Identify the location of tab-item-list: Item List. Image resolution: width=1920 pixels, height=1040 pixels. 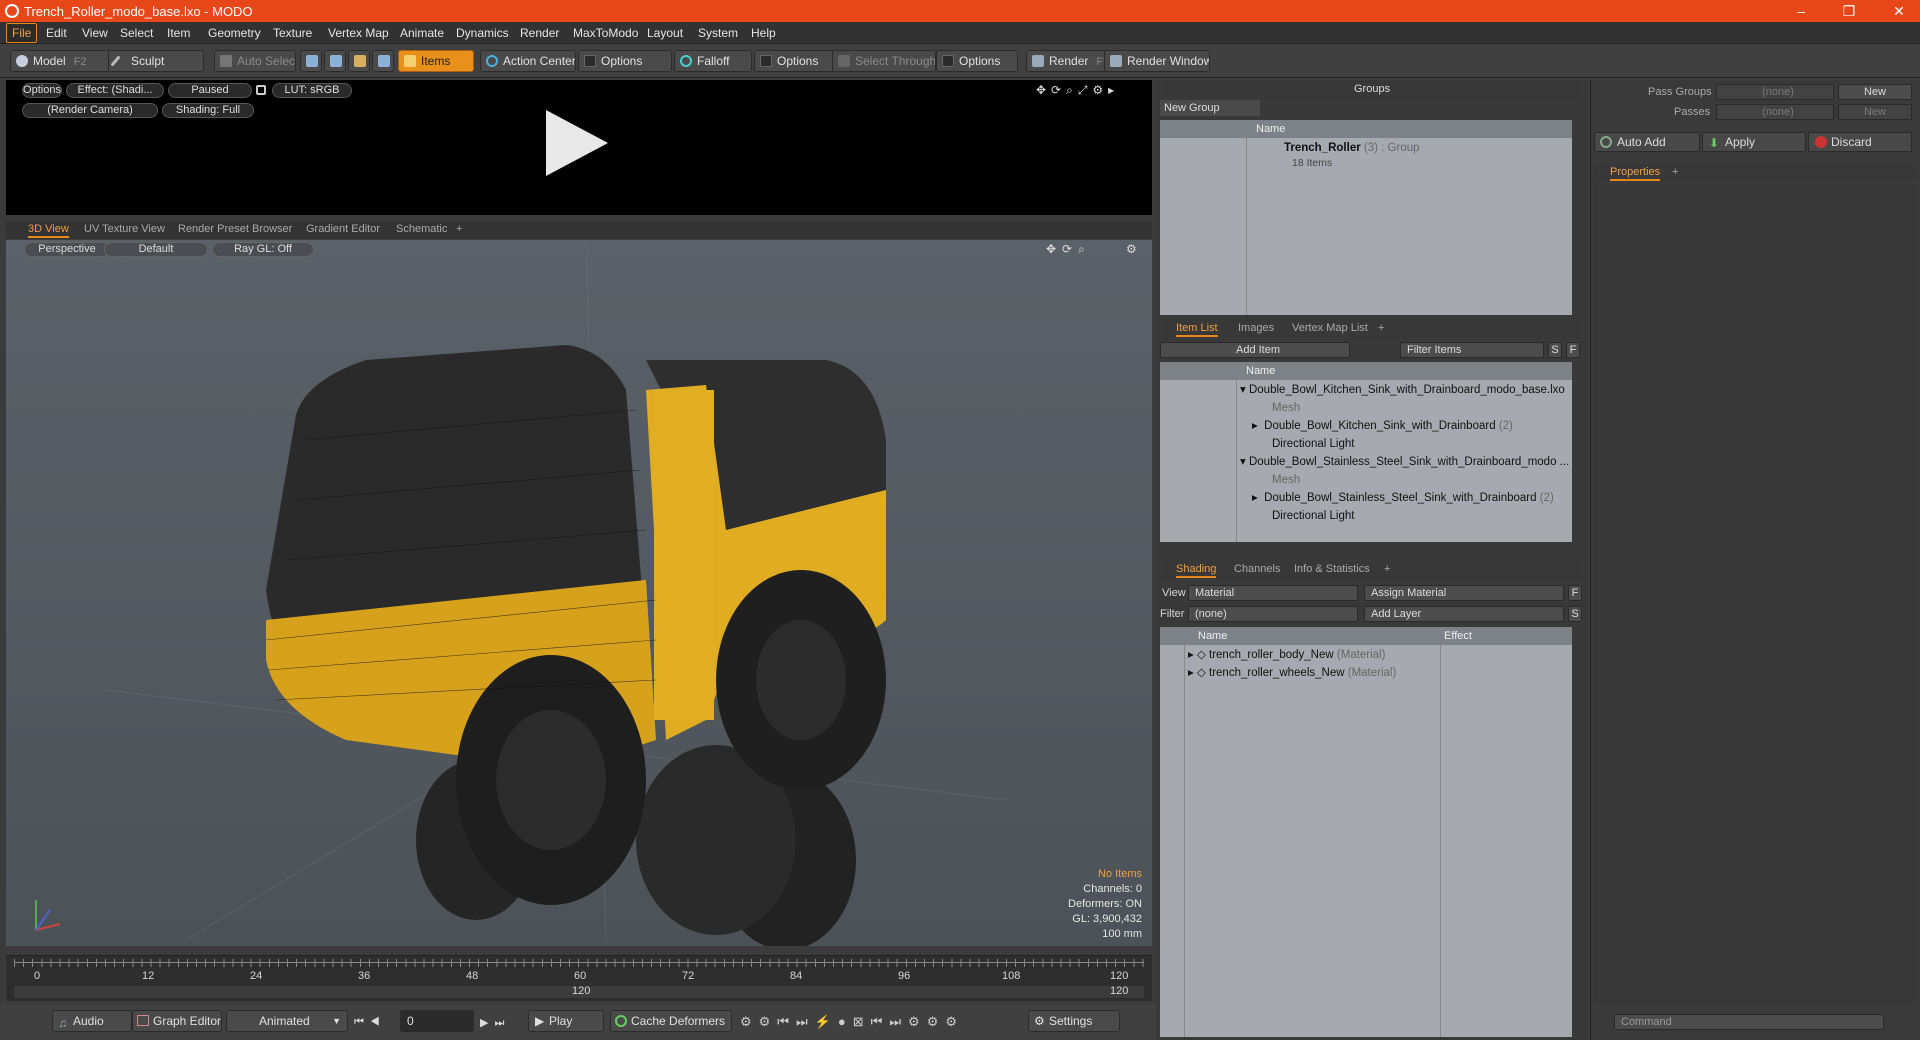
(1197, 329).